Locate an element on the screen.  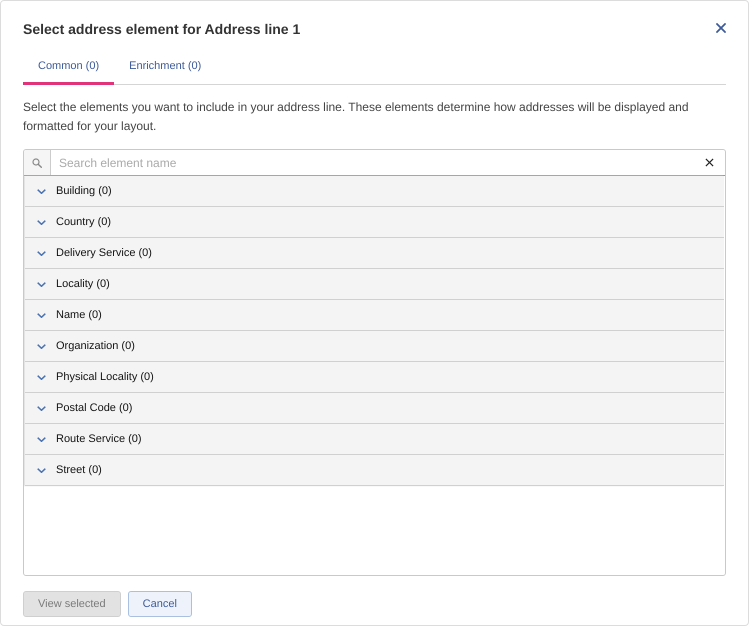
element-group-row: Country (0) is located at coordinates (374, 222).